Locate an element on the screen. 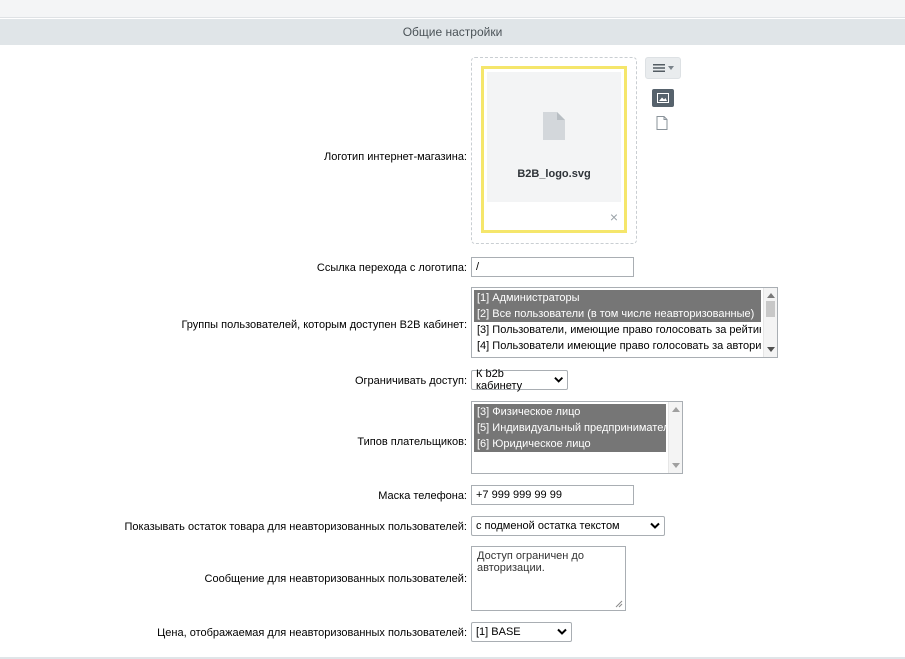 The image size is (905, 659). payer-type-option: [5] Индивидуальный предприниматель is located at coordinates (570, 428).